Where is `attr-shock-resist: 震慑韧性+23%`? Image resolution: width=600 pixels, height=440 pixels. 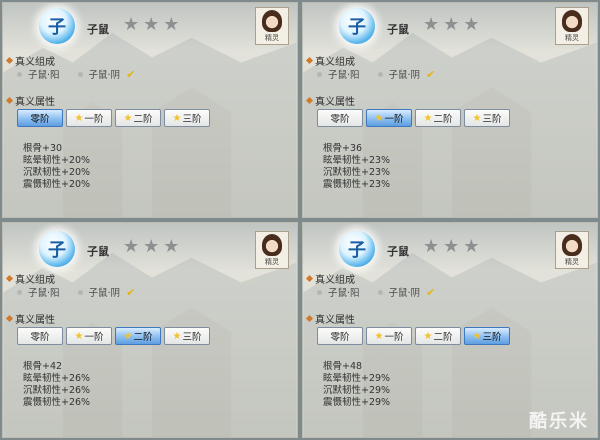 attr-shock-resist: 震慑韧性+23% is located at coordinates (357, 184).